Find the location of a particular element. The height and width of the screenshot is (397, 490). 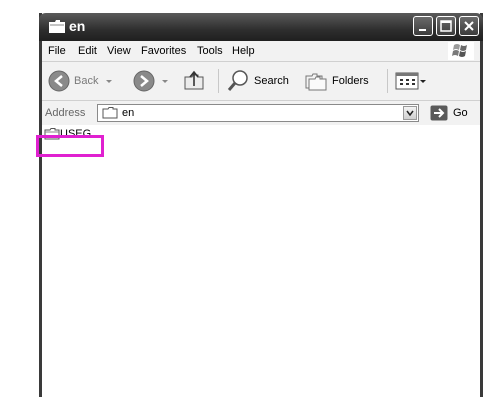

chevron-down-icon is located at coordinates (410, 113).